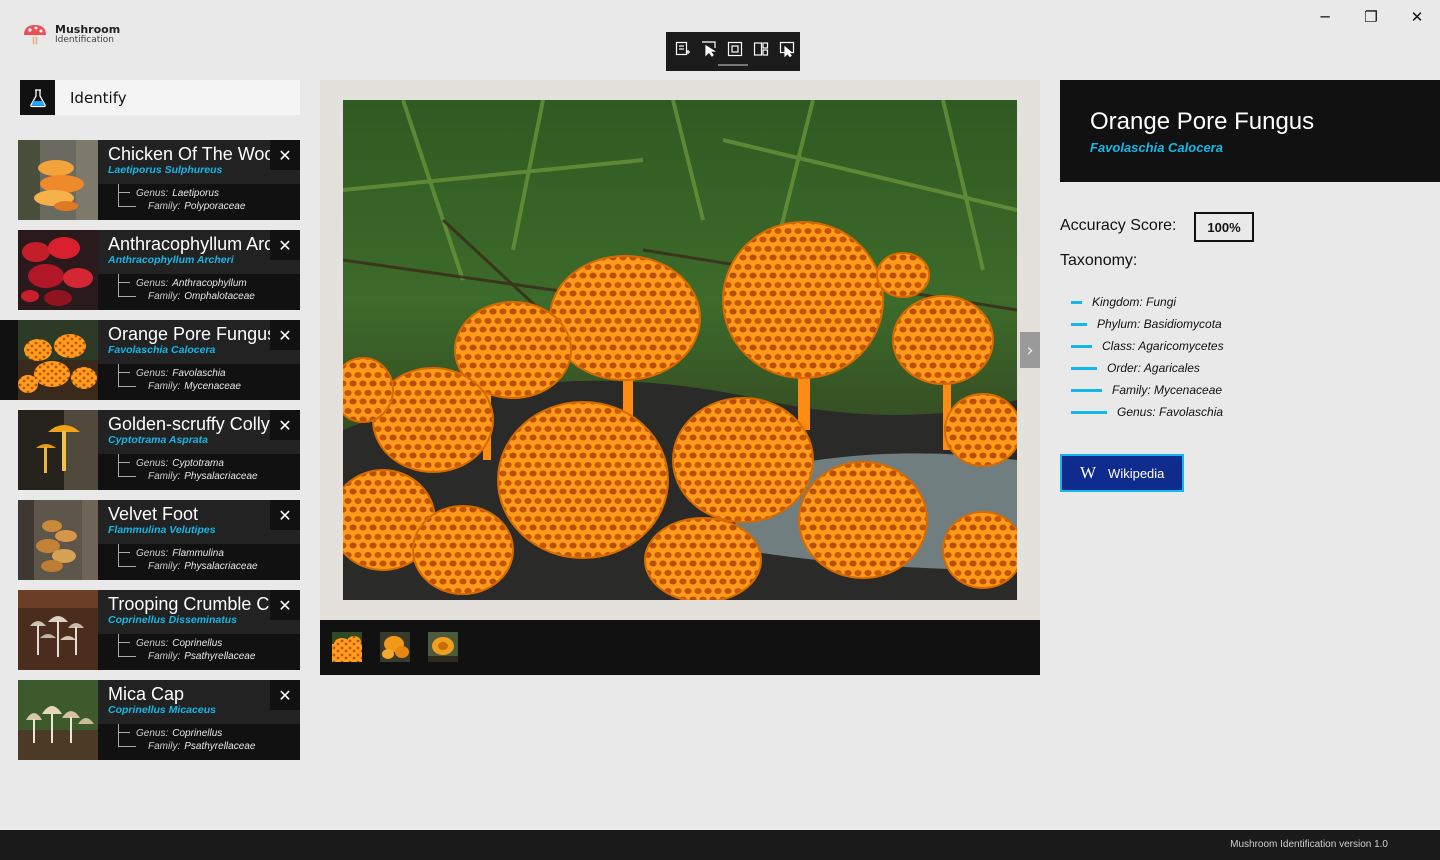  I want to click on close-window-button: ✕, so click(1417, 17).